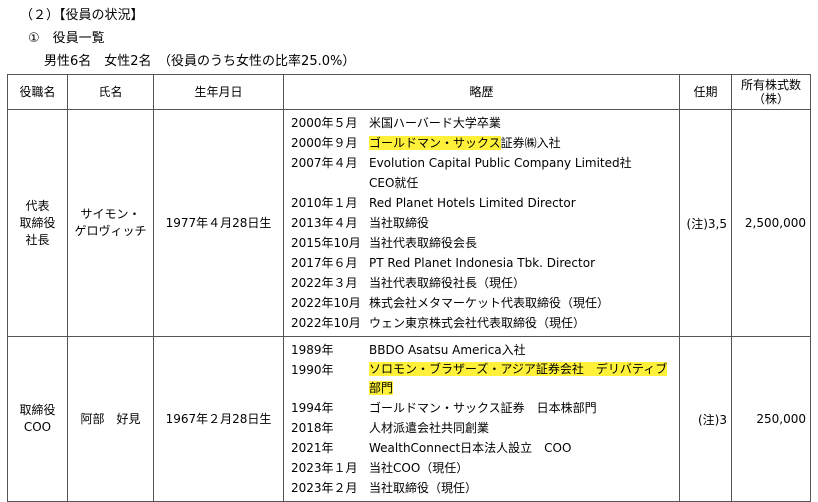 This screenshot has height=502, width=818. I want to click on history-date: 1989年, so click(312, 350).